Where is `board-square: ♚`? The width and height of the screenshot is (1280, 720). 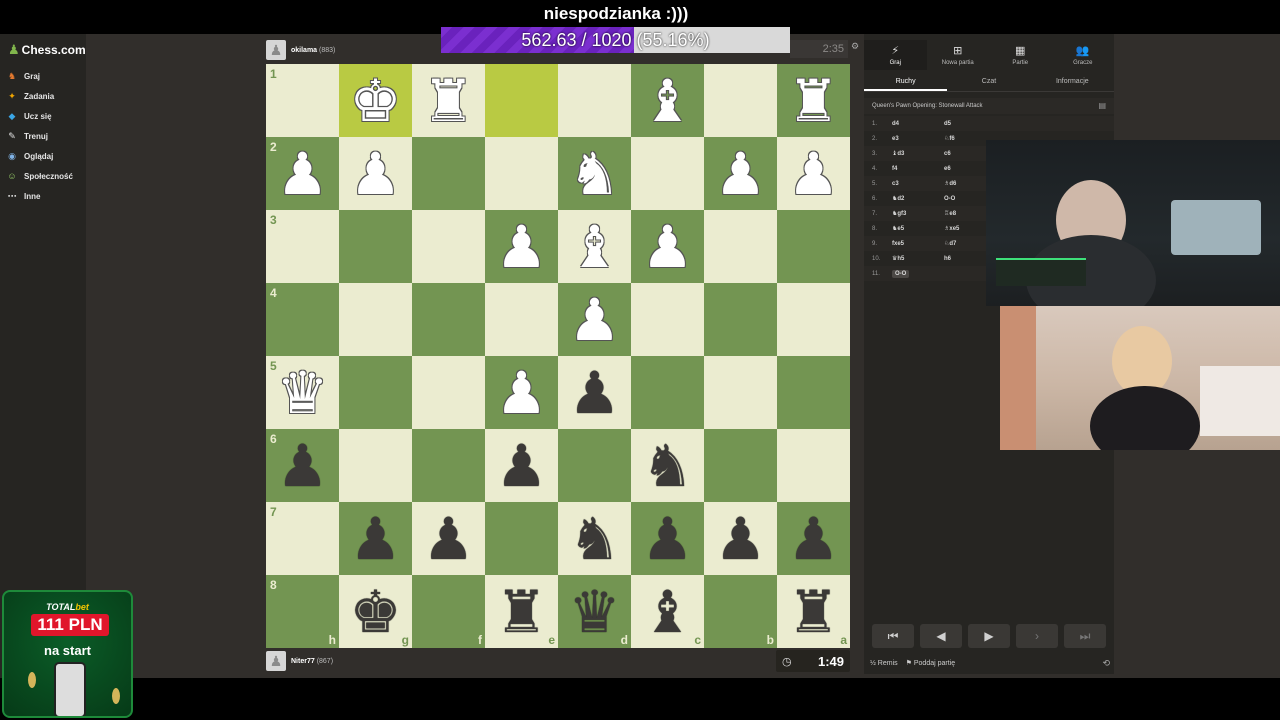
board-square: ♚ is located at coordinates (375, 100).